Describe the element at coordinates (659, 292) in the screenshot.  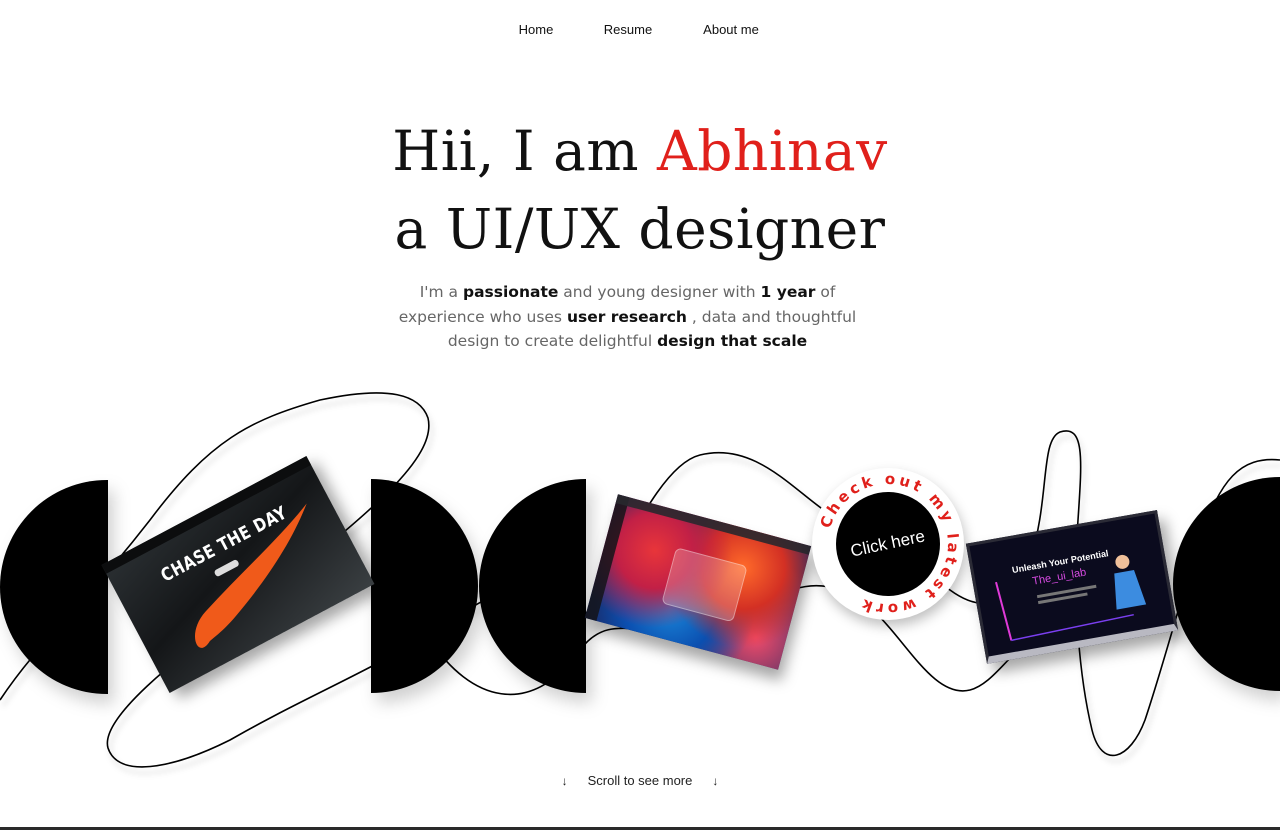
I see `intro-text: and young designer with` at that location.